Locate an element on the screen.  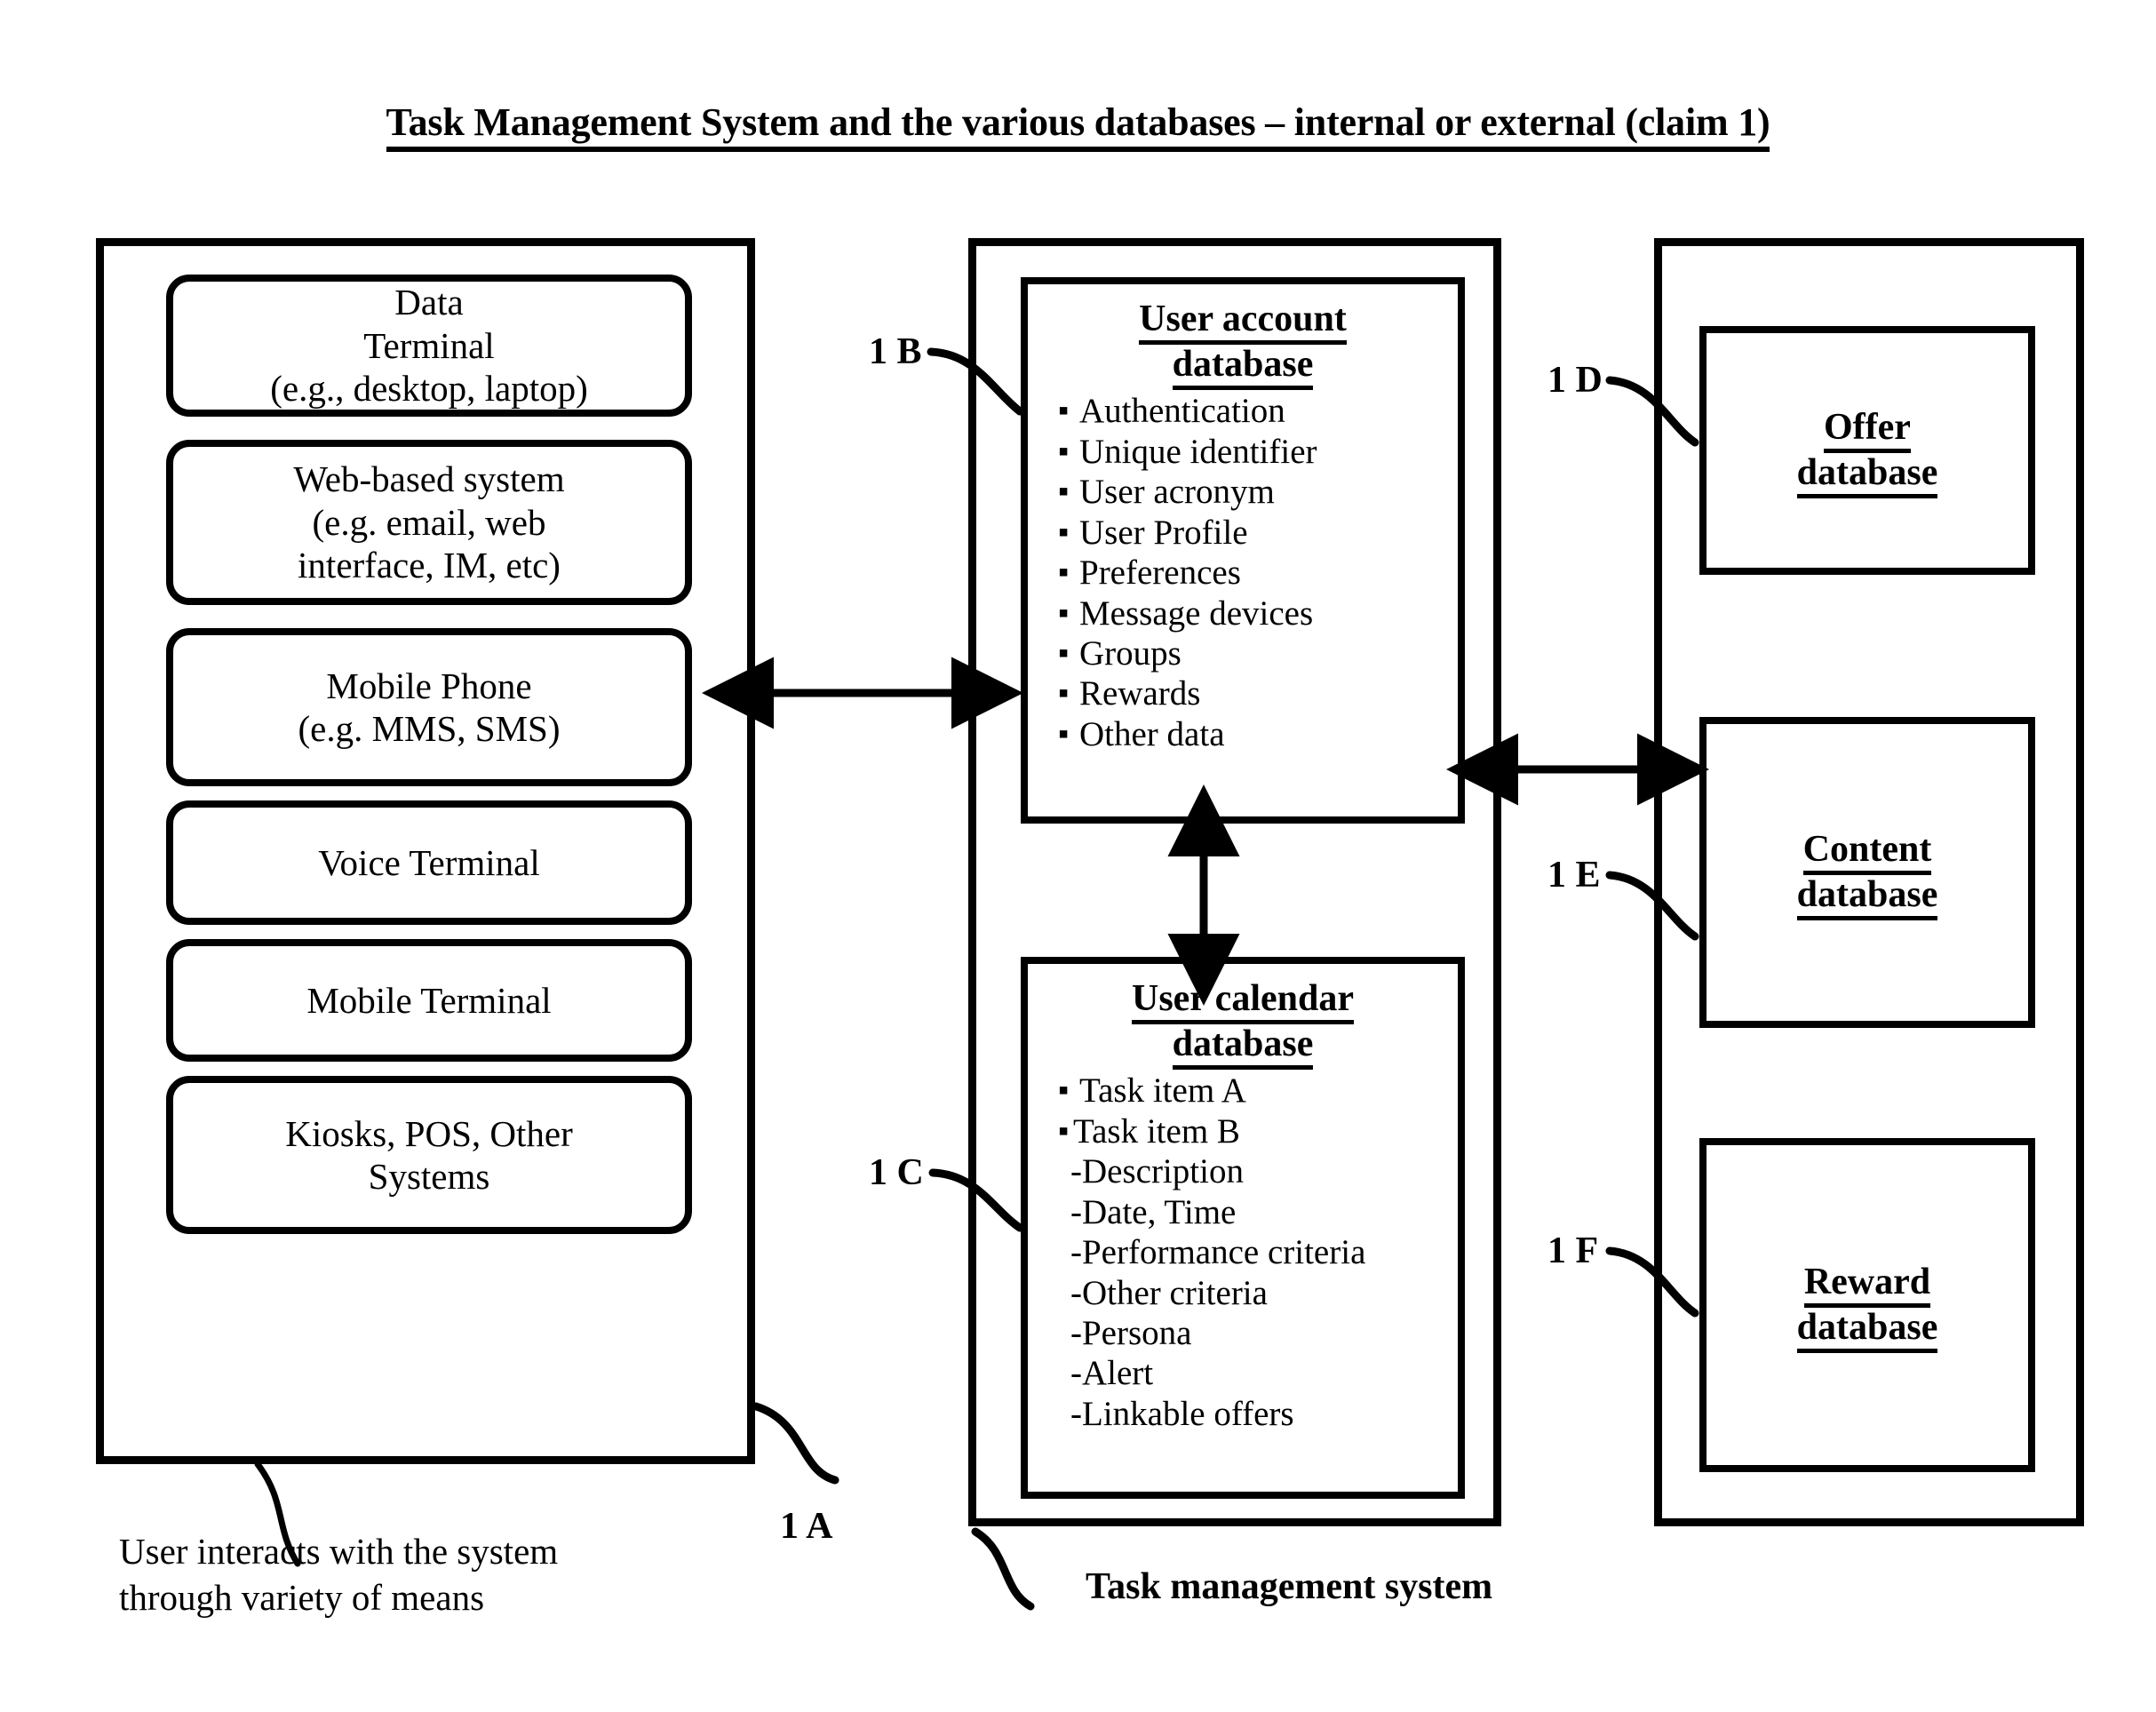
list-item: Task item B is located at coordinates (1258, 1131).